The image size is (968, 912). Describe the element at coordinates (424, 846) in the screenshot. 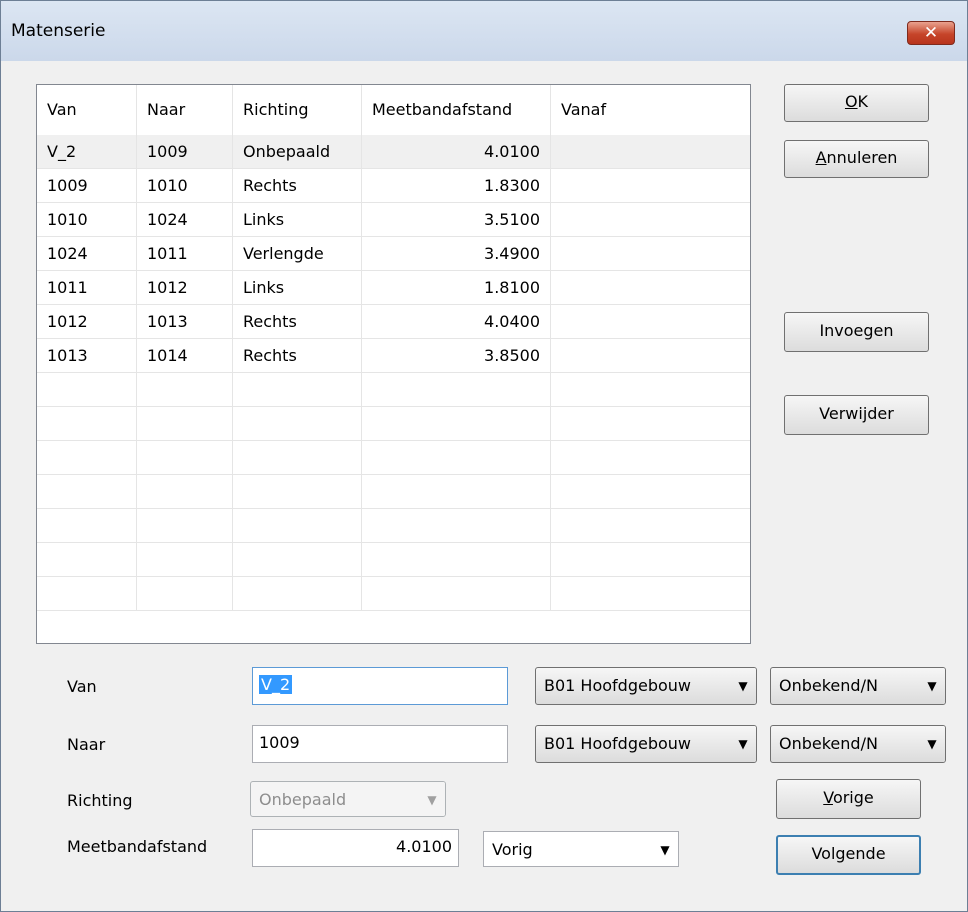

I see `meetbandafstand-value: 4.0100` at that location.